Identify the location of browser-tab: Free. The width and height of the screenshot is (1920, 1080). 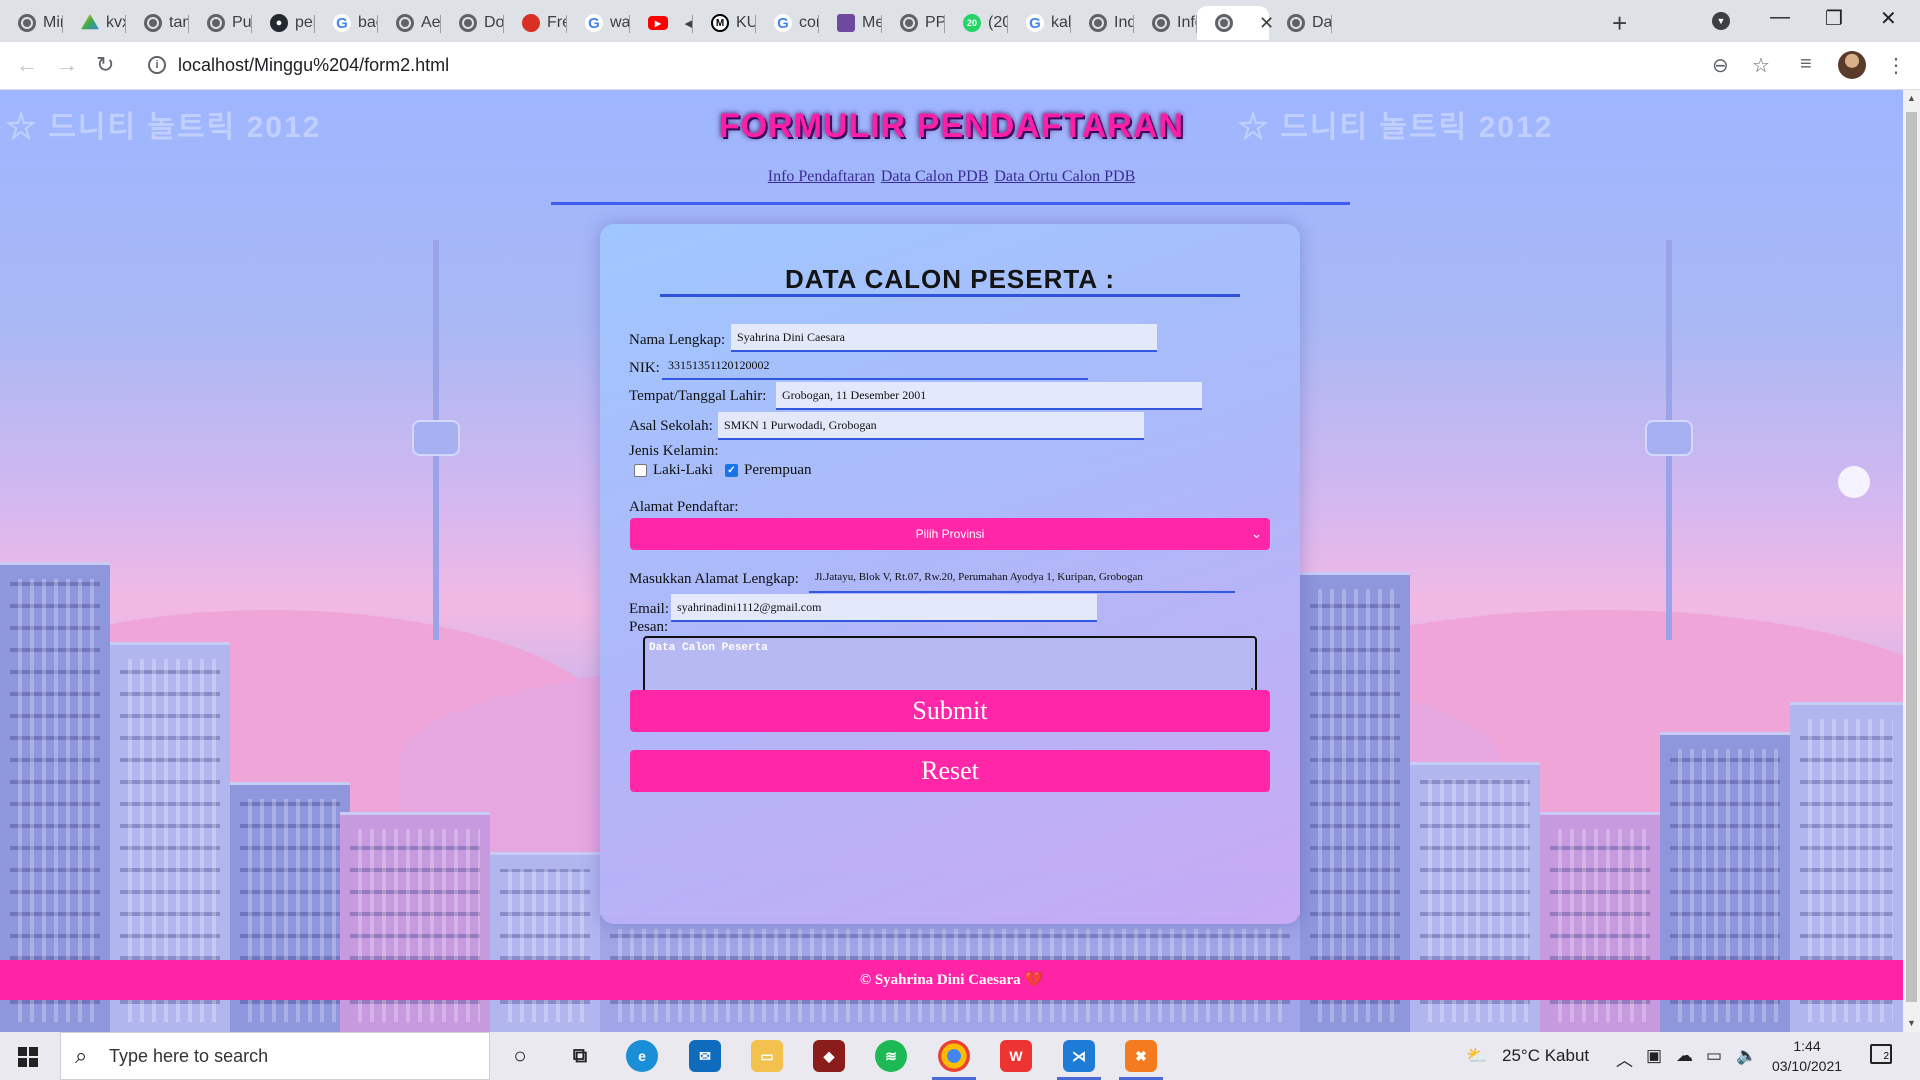
(535, 23).